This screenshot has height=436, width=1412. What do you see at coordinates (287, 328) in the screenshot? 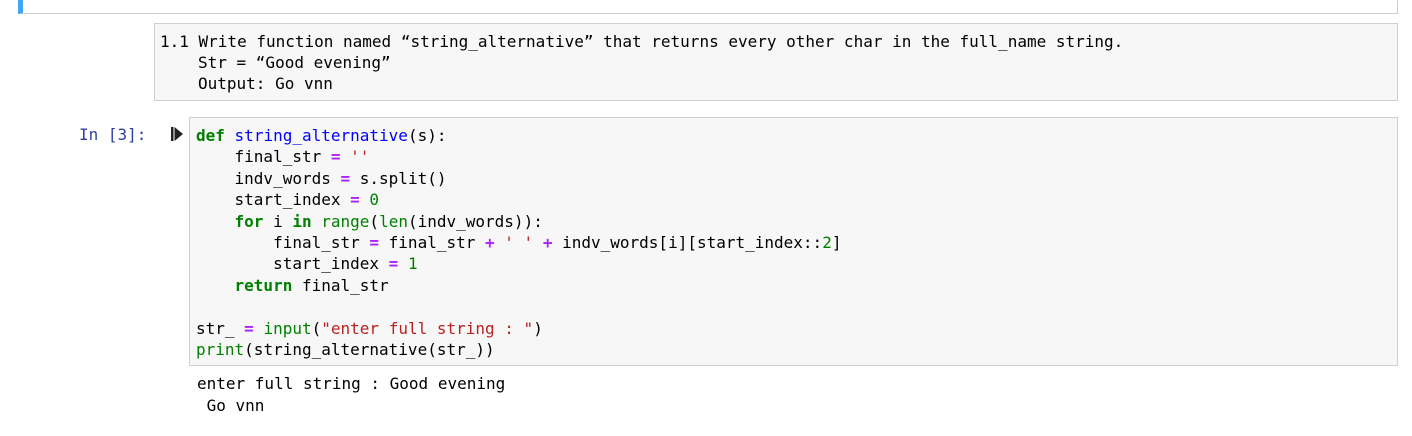
I see `builtin: input` at bounding box center [287, 328].